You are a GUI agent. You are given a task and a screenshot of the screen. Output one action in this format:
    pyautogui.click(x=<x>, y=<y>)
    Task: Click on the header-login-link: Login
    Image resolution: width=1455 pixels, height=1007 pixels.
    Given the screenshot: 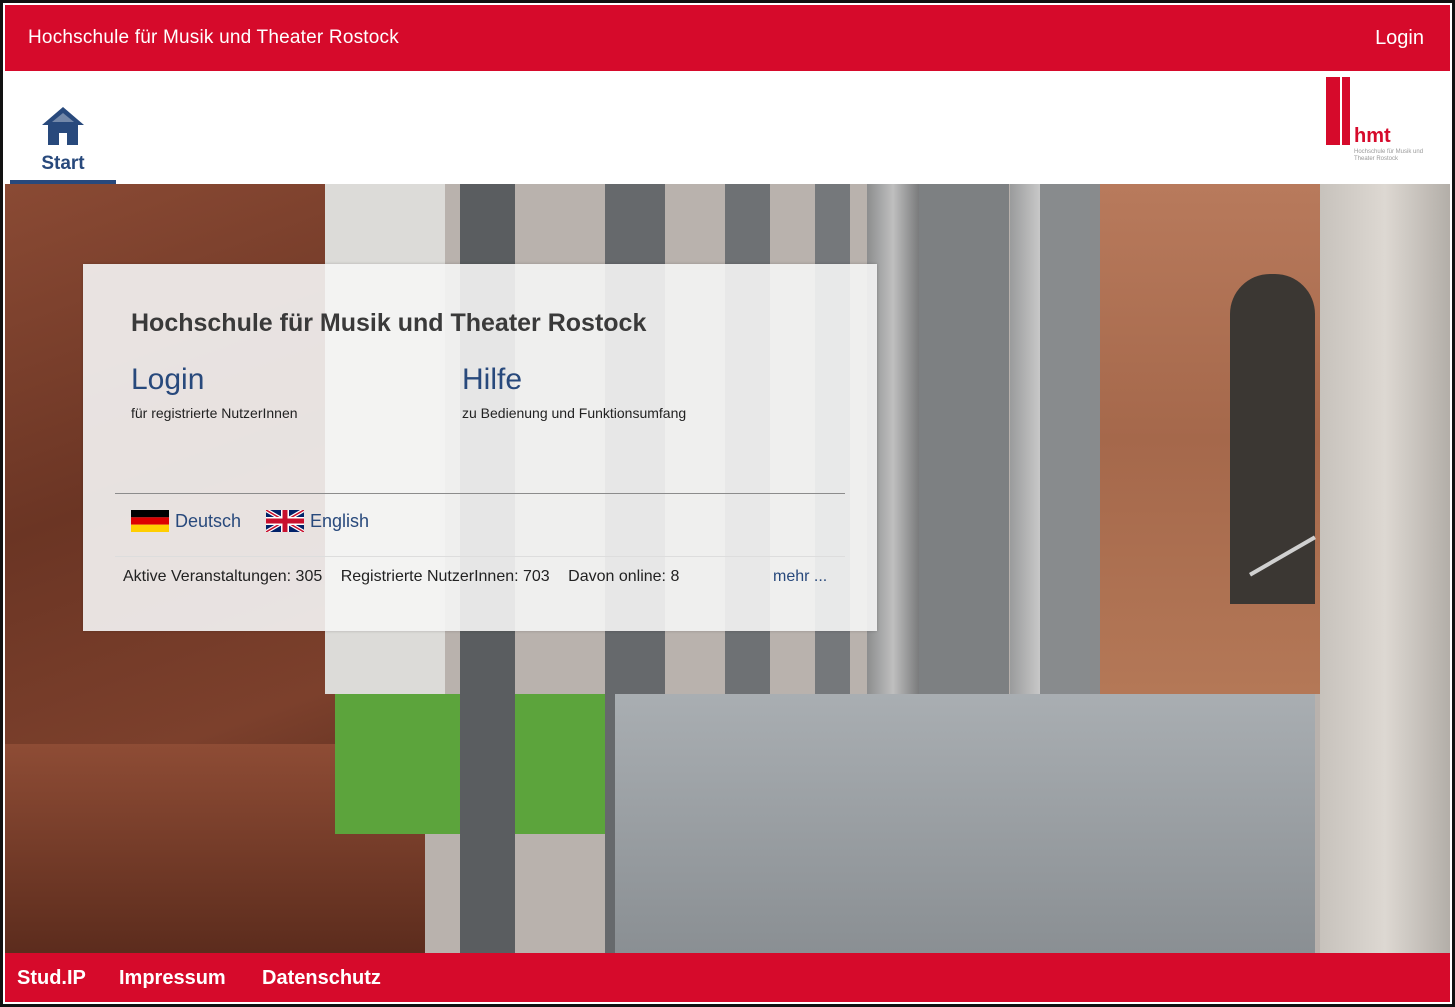 What is the action you would take?
    pyautogui.click(x=1399, y=38)
    